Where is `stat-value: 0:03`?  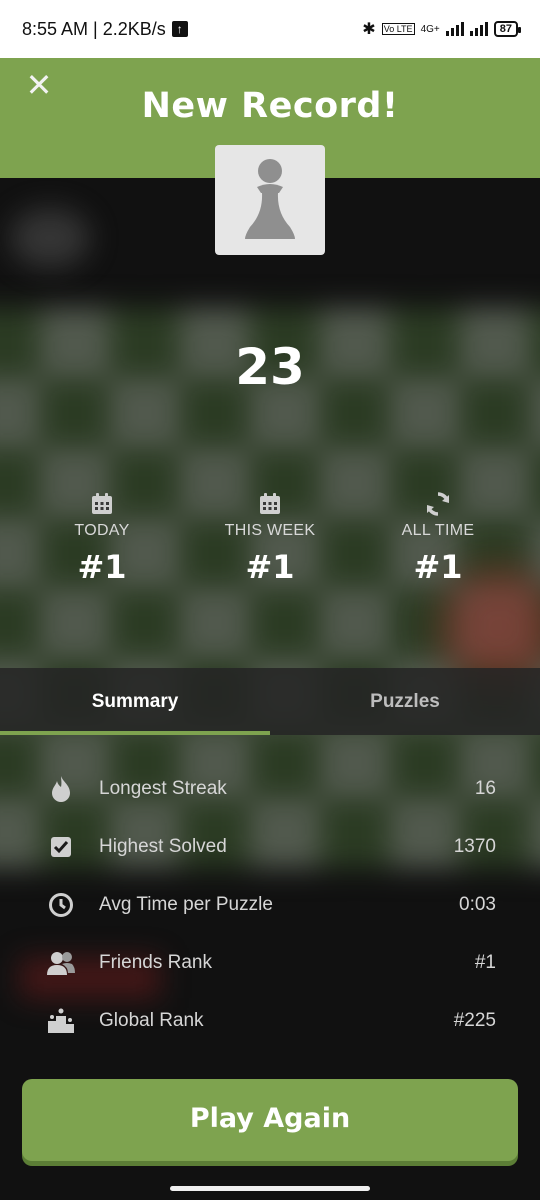 stat-value: 0:03 is located at coordinates (477, 904).